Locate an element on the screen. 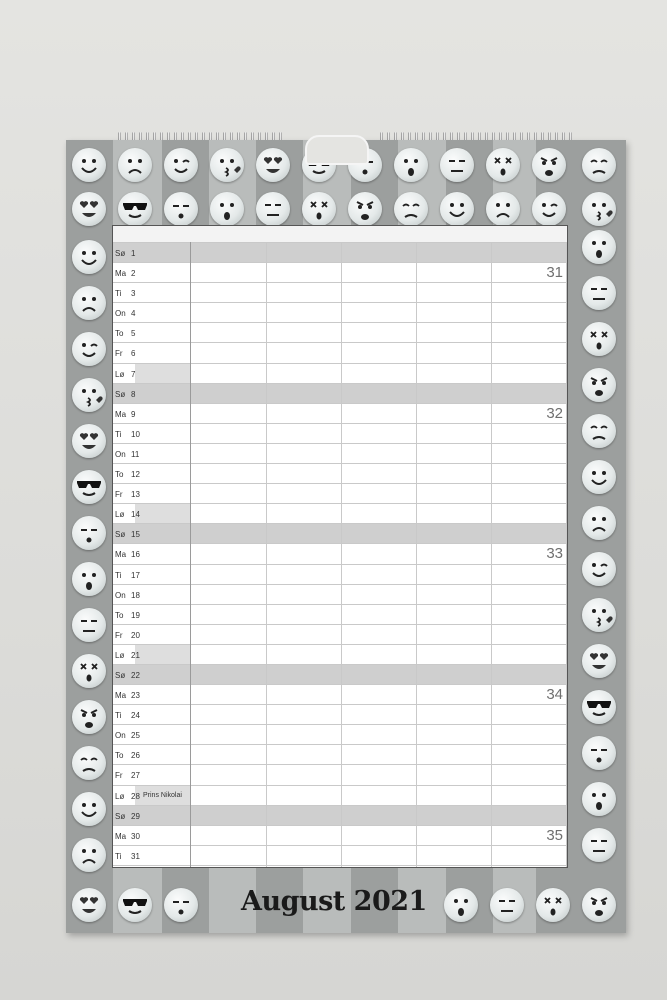 This screenshot has width=667, height=1000. day-cell: Ti 31 is located at coordinates (151, 855).